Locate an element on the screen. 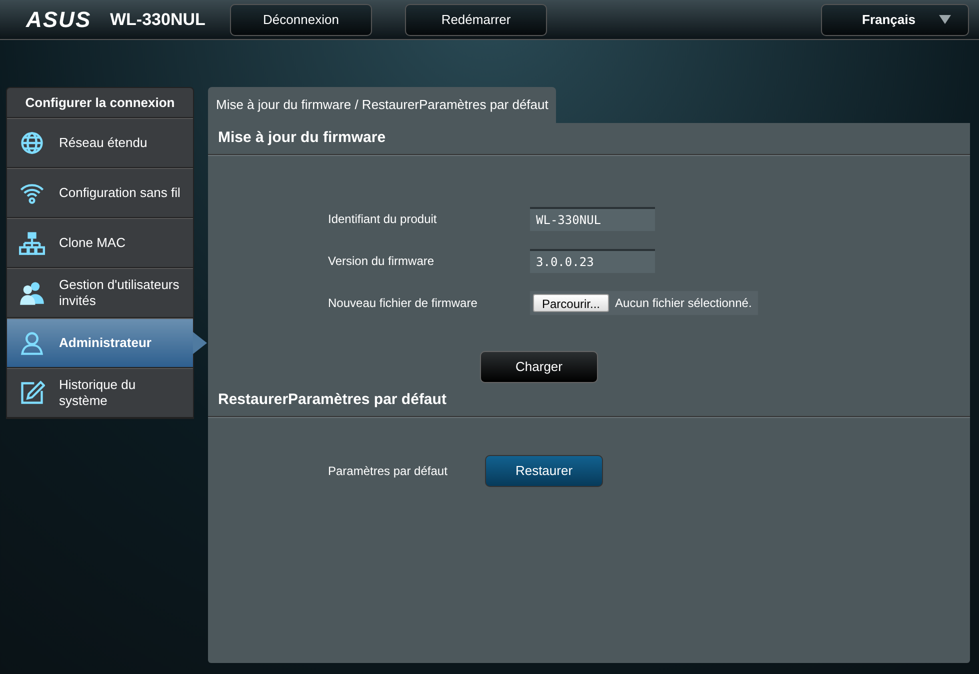 The image size is (979, 674). field-label: Nouveau fichier de firmware is located at coordinates (403, 303).